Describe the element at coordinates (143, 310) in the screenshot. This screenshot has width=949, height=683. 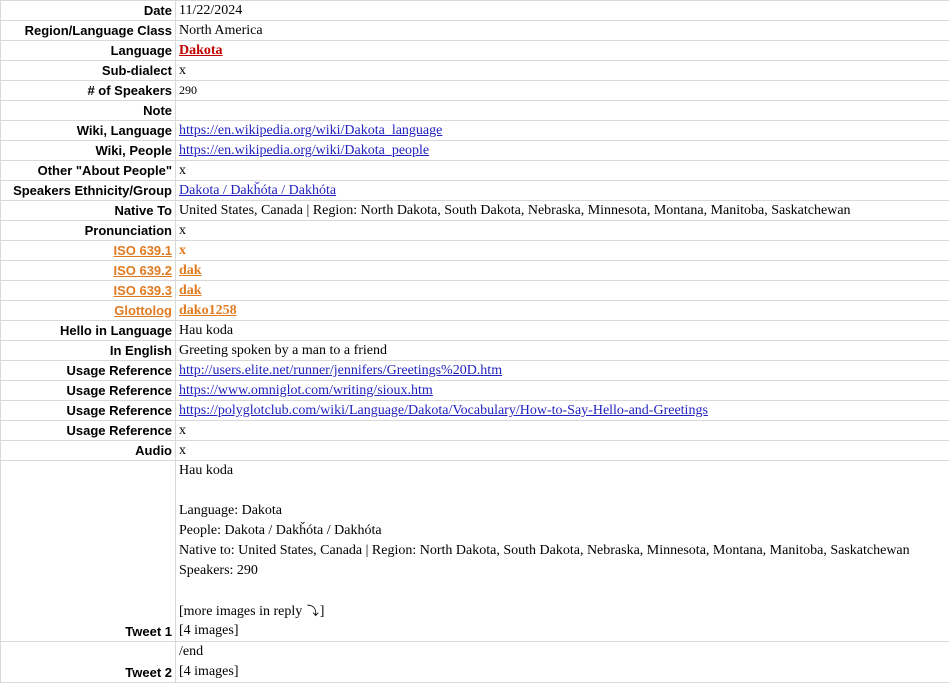
I see `glottolog-label-link: Glottolog` at that location.